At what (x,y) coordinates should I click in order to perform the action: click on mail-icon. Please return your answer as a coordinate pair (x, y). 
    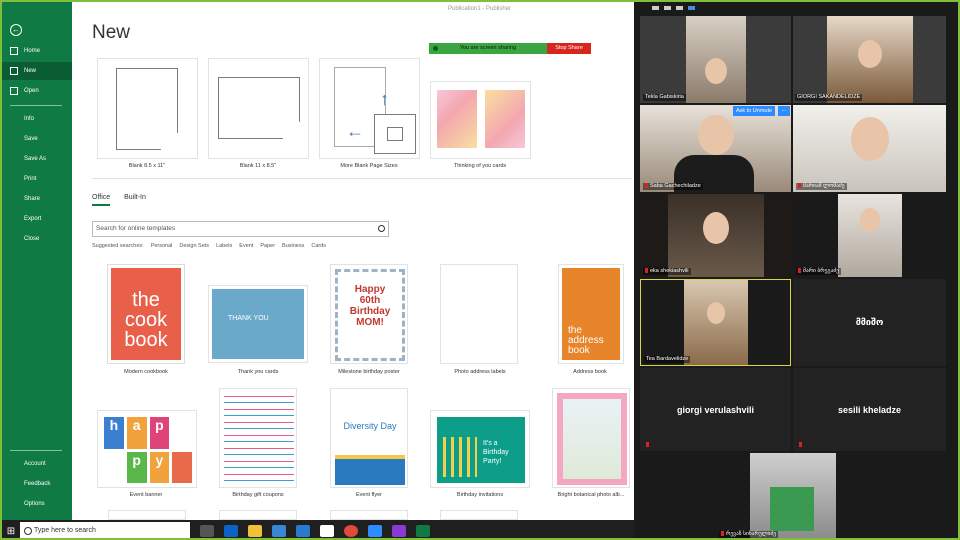
    Looking at the image, I should click on (303, 531).